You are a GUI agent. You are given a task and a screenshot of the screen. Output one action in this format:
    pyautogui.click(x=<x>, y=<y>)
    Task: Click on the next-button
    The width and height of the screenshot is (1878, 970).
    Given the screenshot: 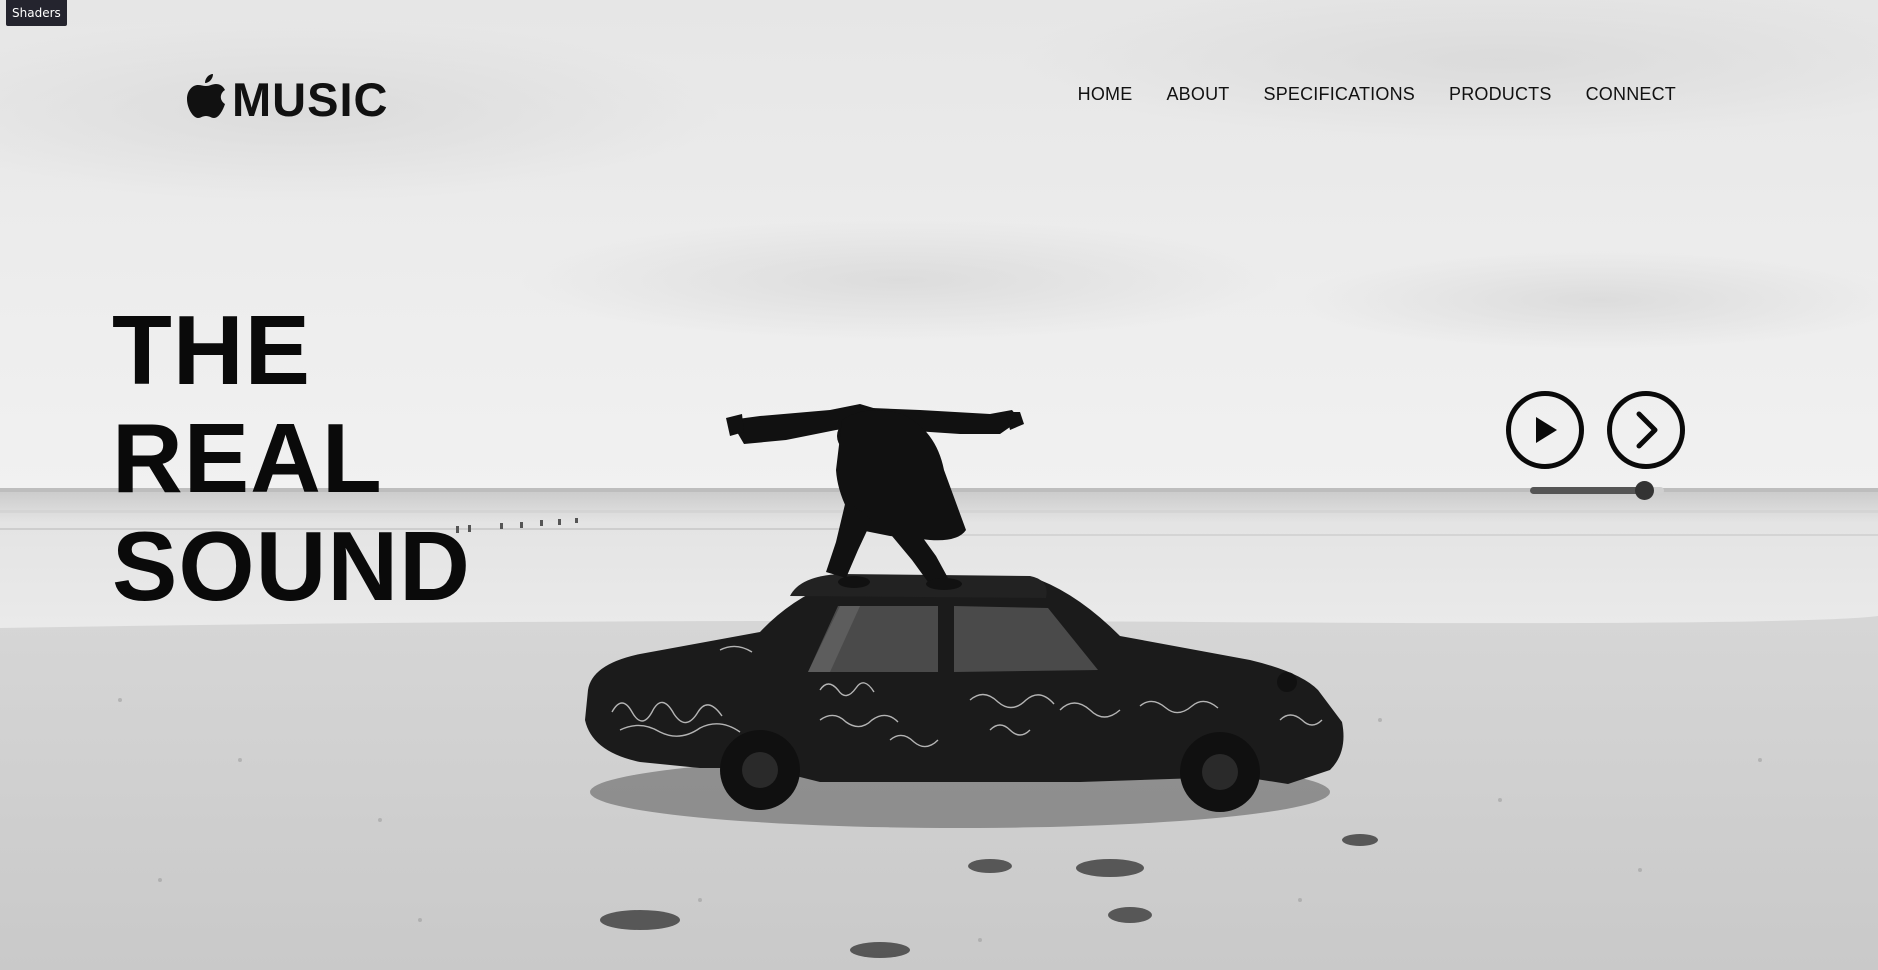 What is the action you would take?
    pyautogui.click(x=1646, y=430)
    